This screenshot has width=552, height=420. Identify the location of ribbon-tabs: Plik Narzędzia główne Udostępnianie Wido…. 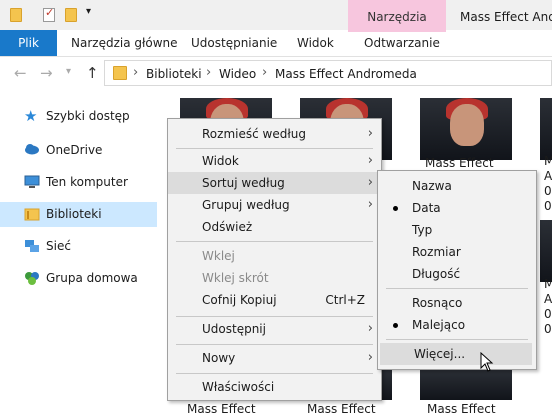
(276, 43).